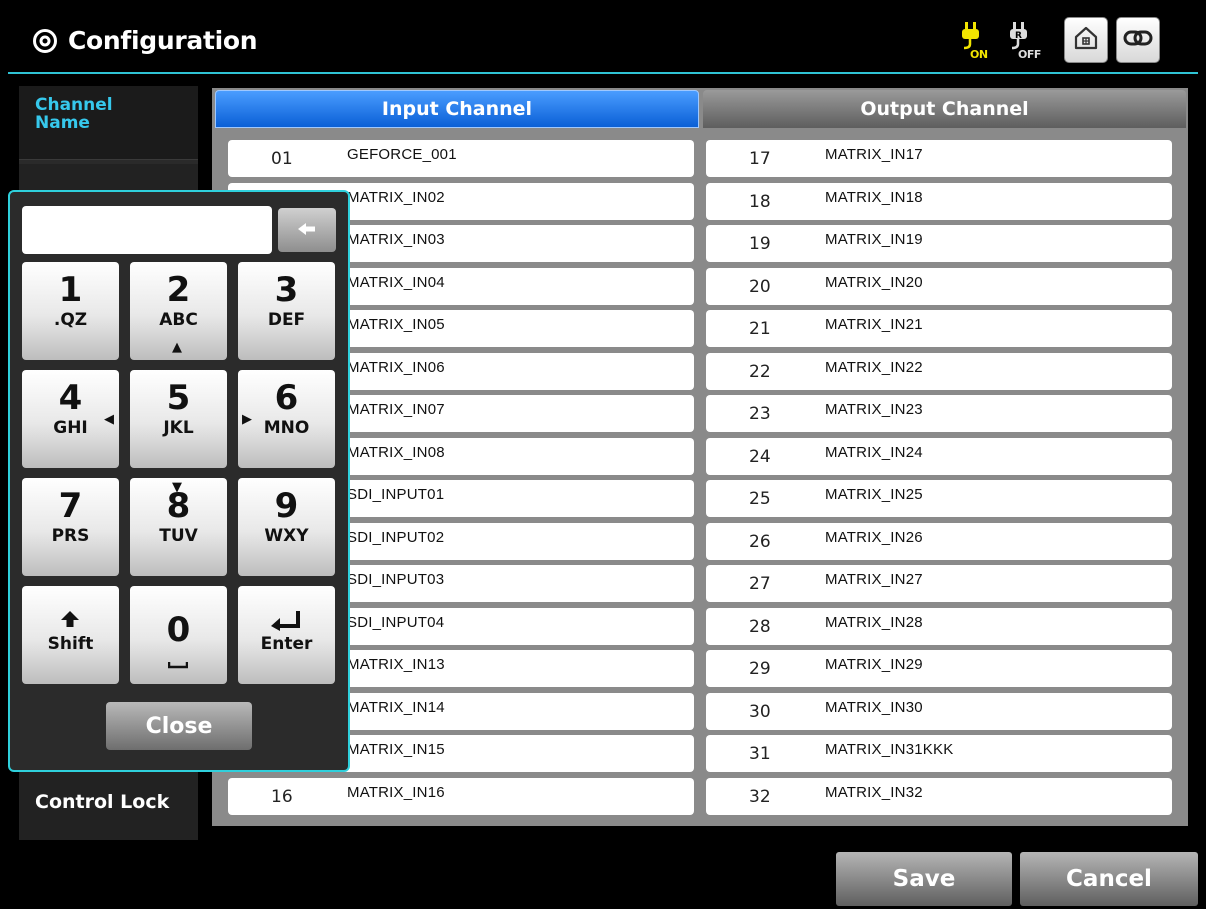  I want to click on channel-name: MATRIX_IN07, so click(396, 409).